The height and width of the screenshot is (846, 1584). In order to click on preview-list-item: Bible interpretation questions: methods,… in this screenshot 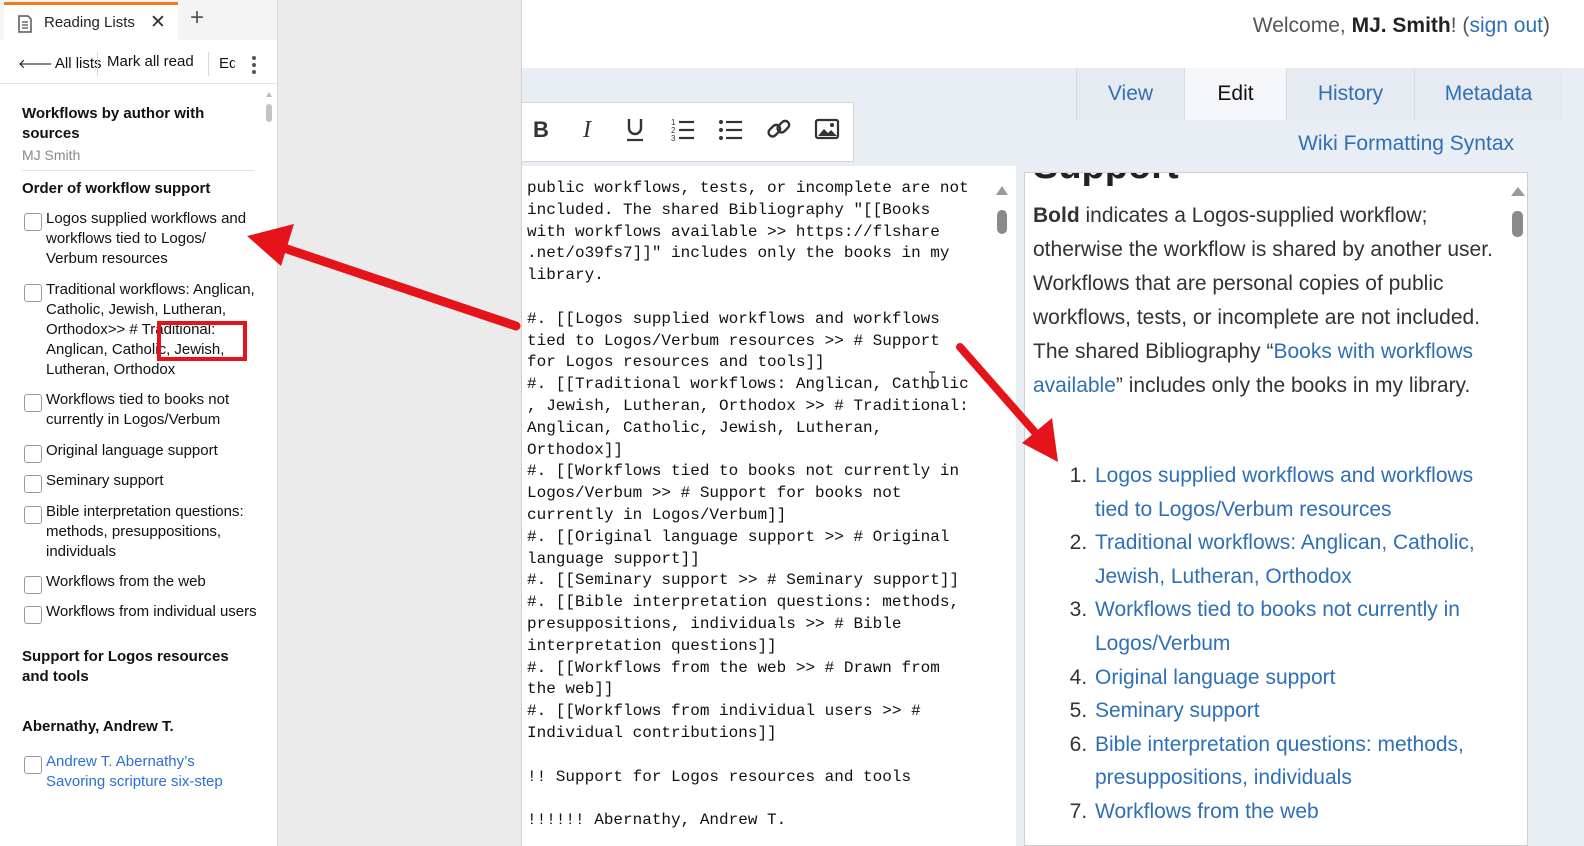, I will do `click(1298, 761)`.